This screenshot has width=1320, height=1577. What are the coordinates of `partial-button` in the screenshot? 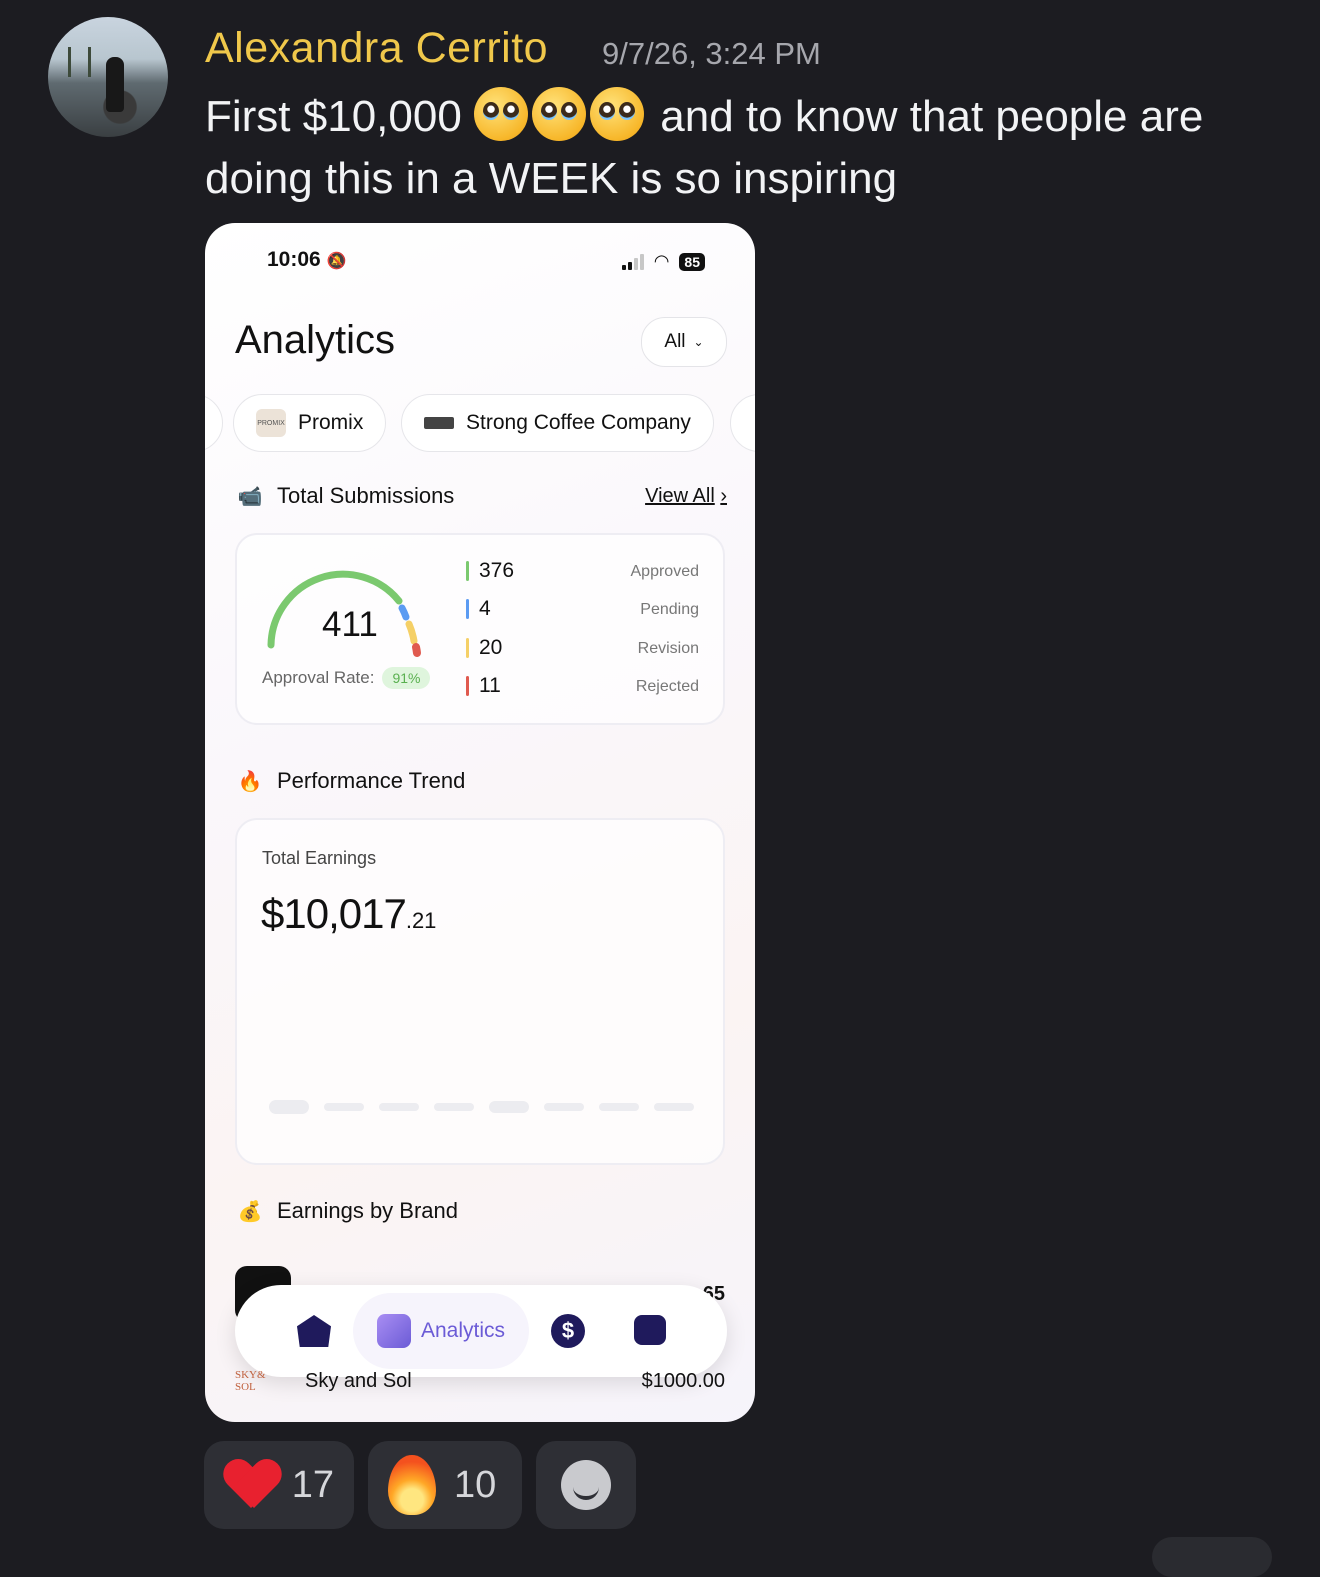 It's located at (1212, 1557).